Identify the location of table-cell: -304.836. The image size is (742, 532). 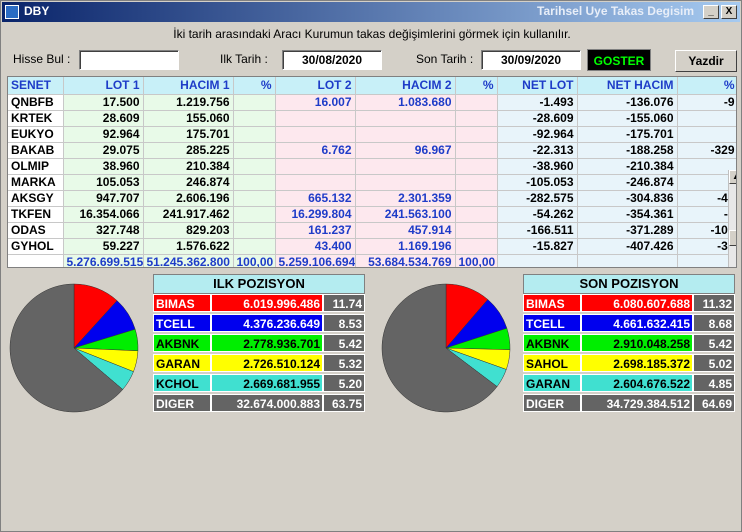
(627, 198).